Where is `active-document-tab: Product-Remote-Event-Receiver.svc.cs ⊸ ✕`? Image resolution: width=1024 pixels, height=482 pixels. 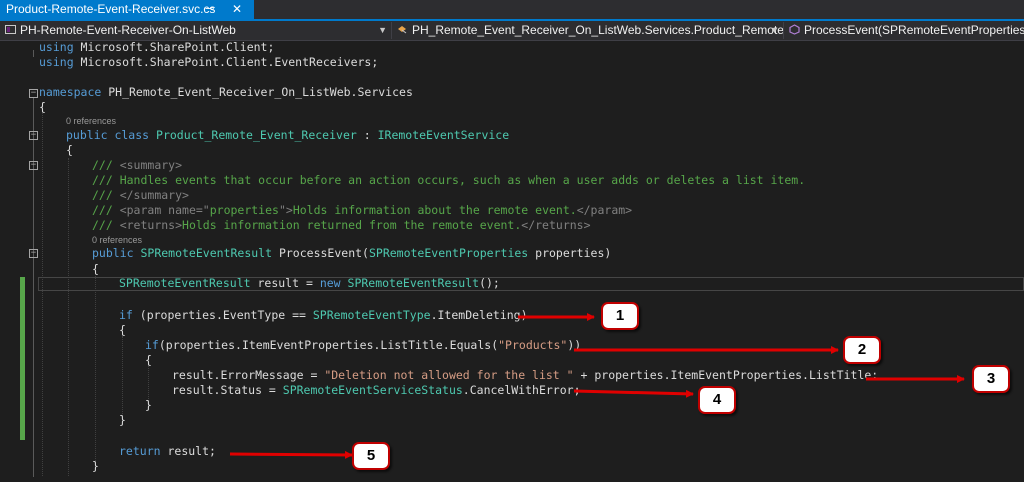 active-document-tab: Product-Remote-Event-Receiver.svc.cs ⊸ ✕ is located at coordinates (127, 9).